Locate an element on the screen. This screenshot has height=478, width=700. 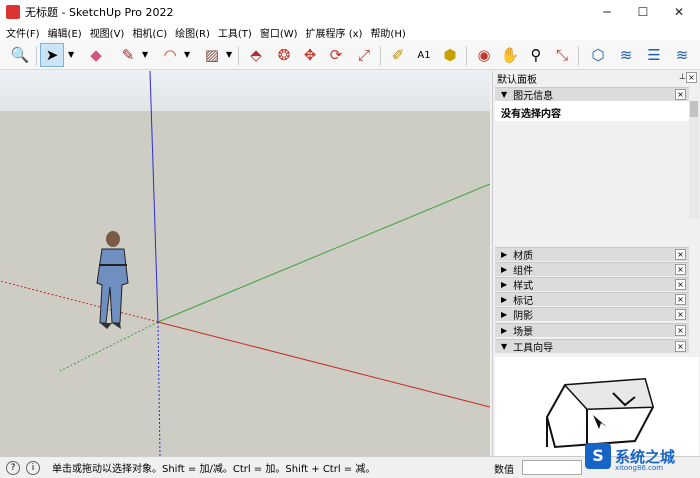
scale-figure is located at coordinates (112, 280).